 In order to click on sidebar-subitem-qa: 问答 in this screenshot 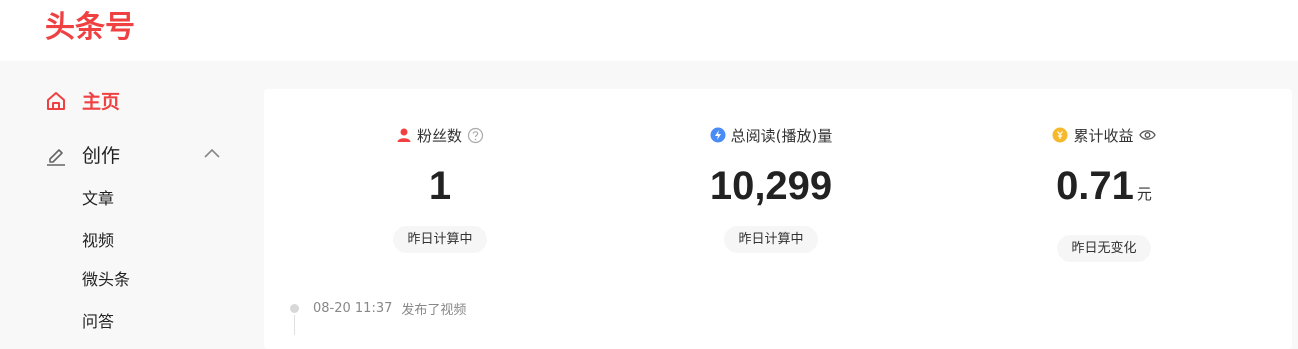, I will do `click(98, 320)`.